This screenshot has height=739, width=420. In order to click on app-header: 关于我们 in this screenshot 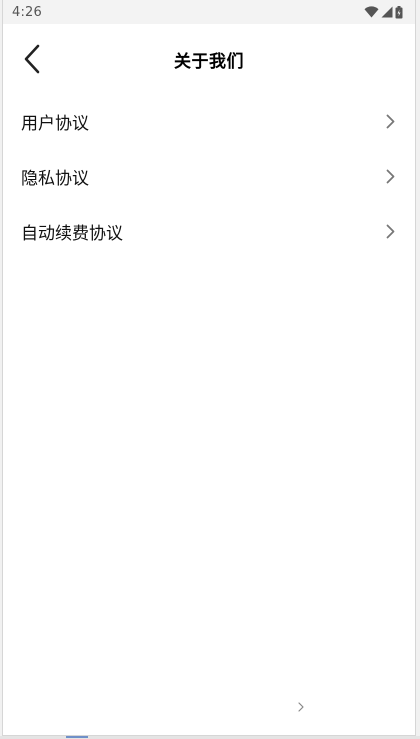, I will do `click(209, 59)`.